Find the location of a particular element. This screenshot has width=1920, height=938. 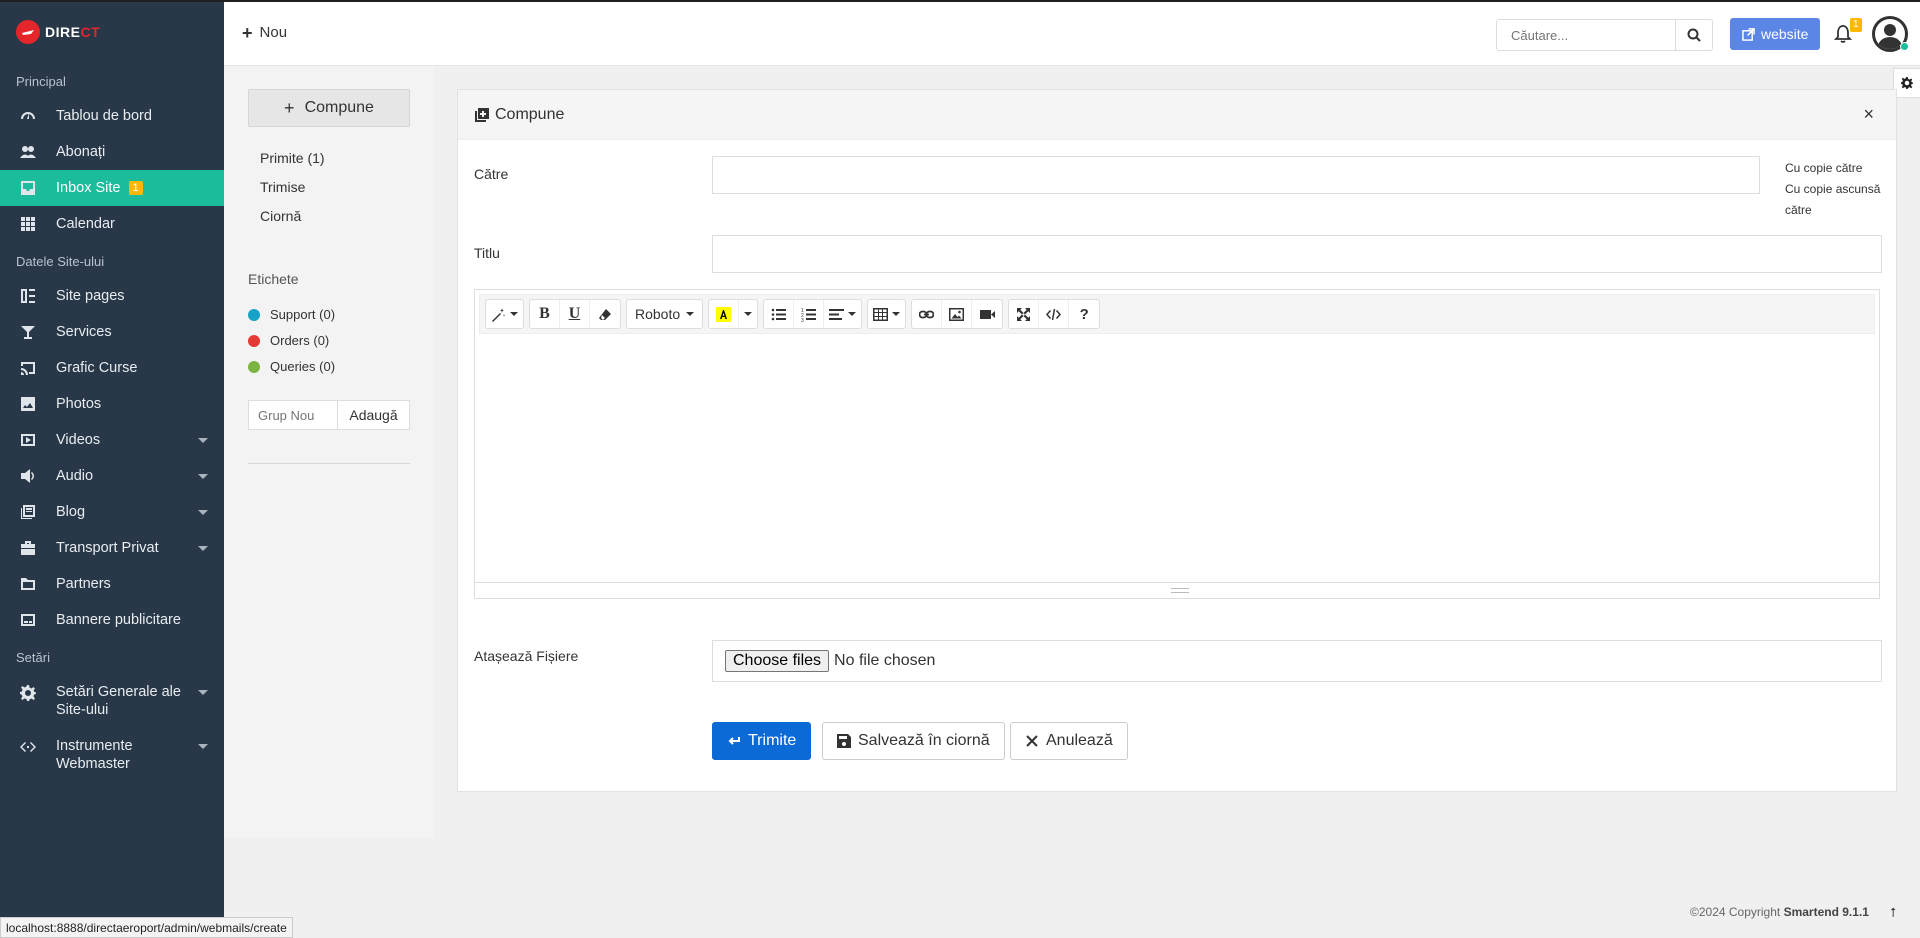

align-left-icon is located at coordinates (837, 314).